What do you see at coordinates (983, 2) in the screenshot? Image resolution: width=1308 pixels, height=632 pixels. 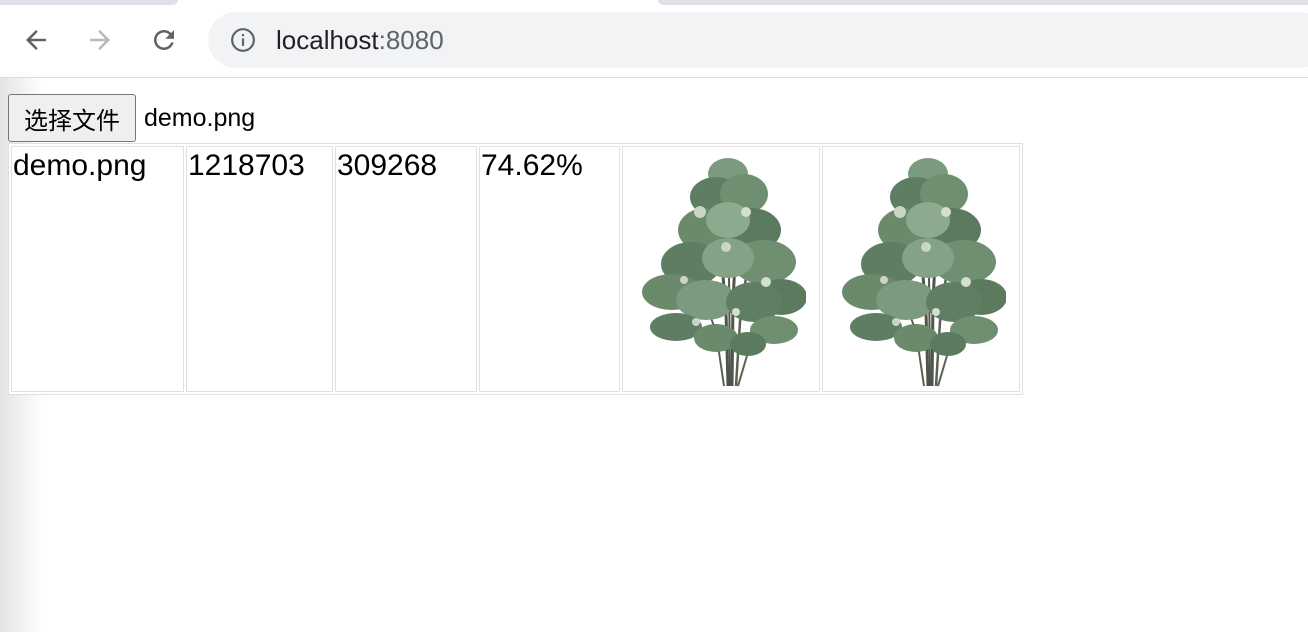 I see `tab-strip-right` at bounding box center [983, 2].